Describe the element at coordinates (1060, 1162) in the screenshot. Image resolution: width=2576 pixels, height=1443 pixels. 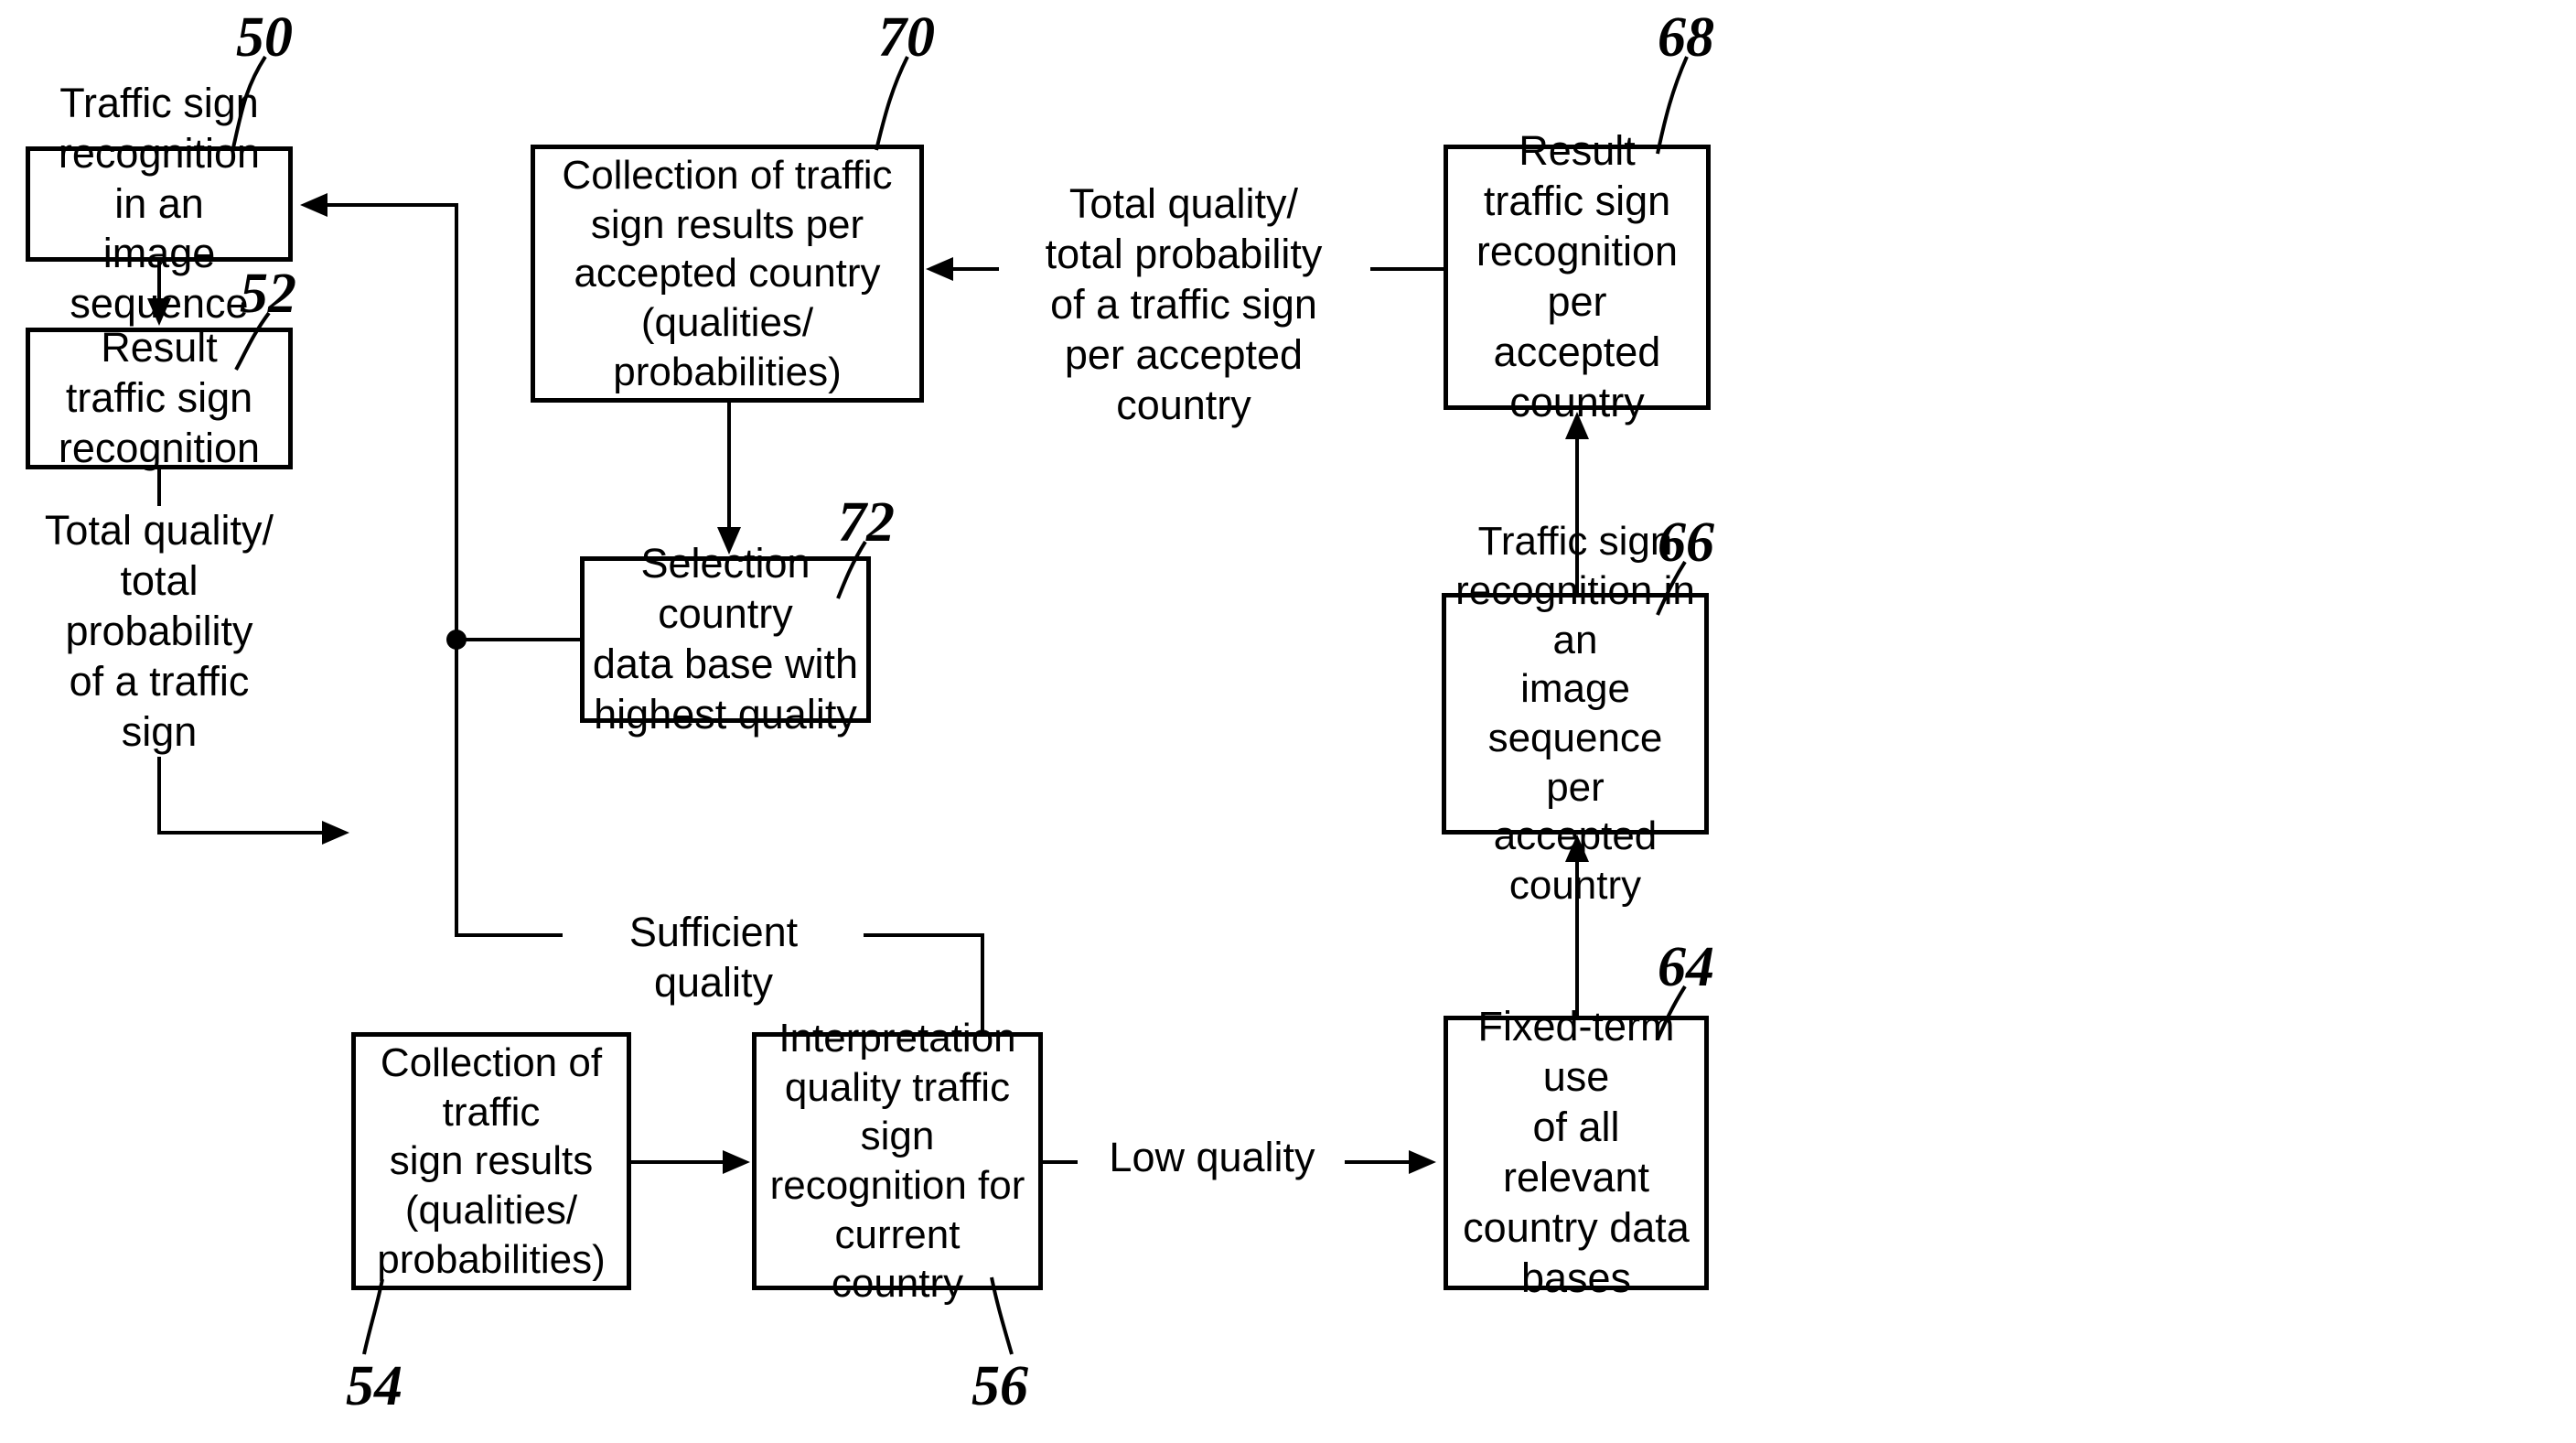
I see `connector-56-to-64-stub` at that location.